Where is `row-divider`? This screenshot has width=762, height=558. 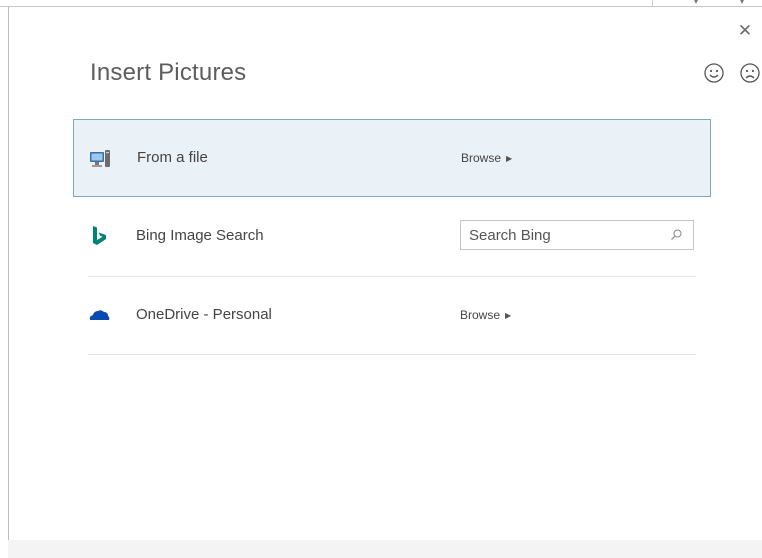
row-divider is located at coordinates (392, 354).